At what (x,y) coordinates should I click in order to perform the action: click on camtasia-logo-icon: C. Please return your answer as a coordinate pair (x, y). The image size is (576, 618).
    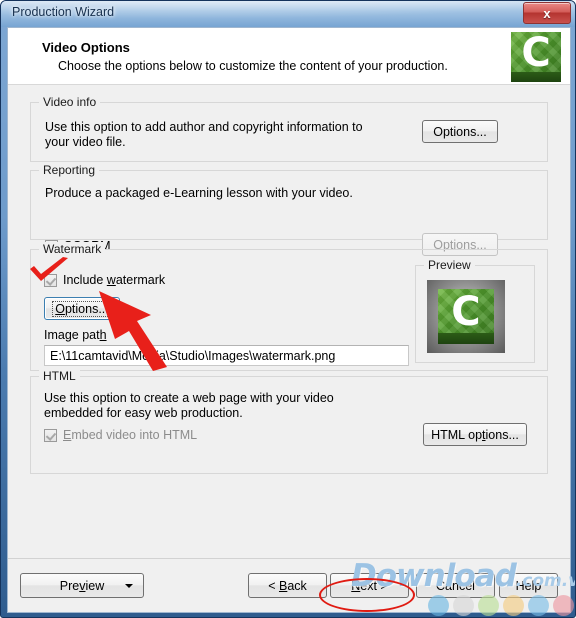
    Looking at the image, I should click on (536, 57).